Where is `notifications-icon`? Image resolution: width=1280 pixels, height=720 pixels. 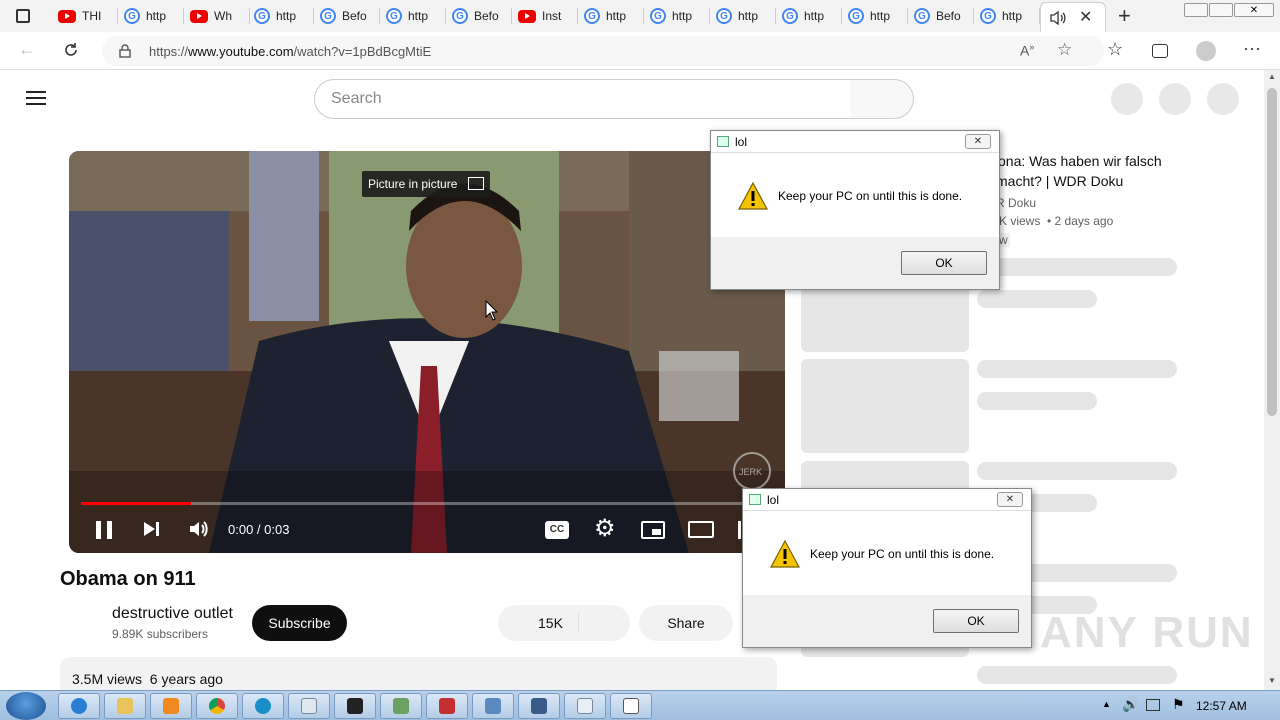
notifications-icon is located at coordinates (1175, 99).